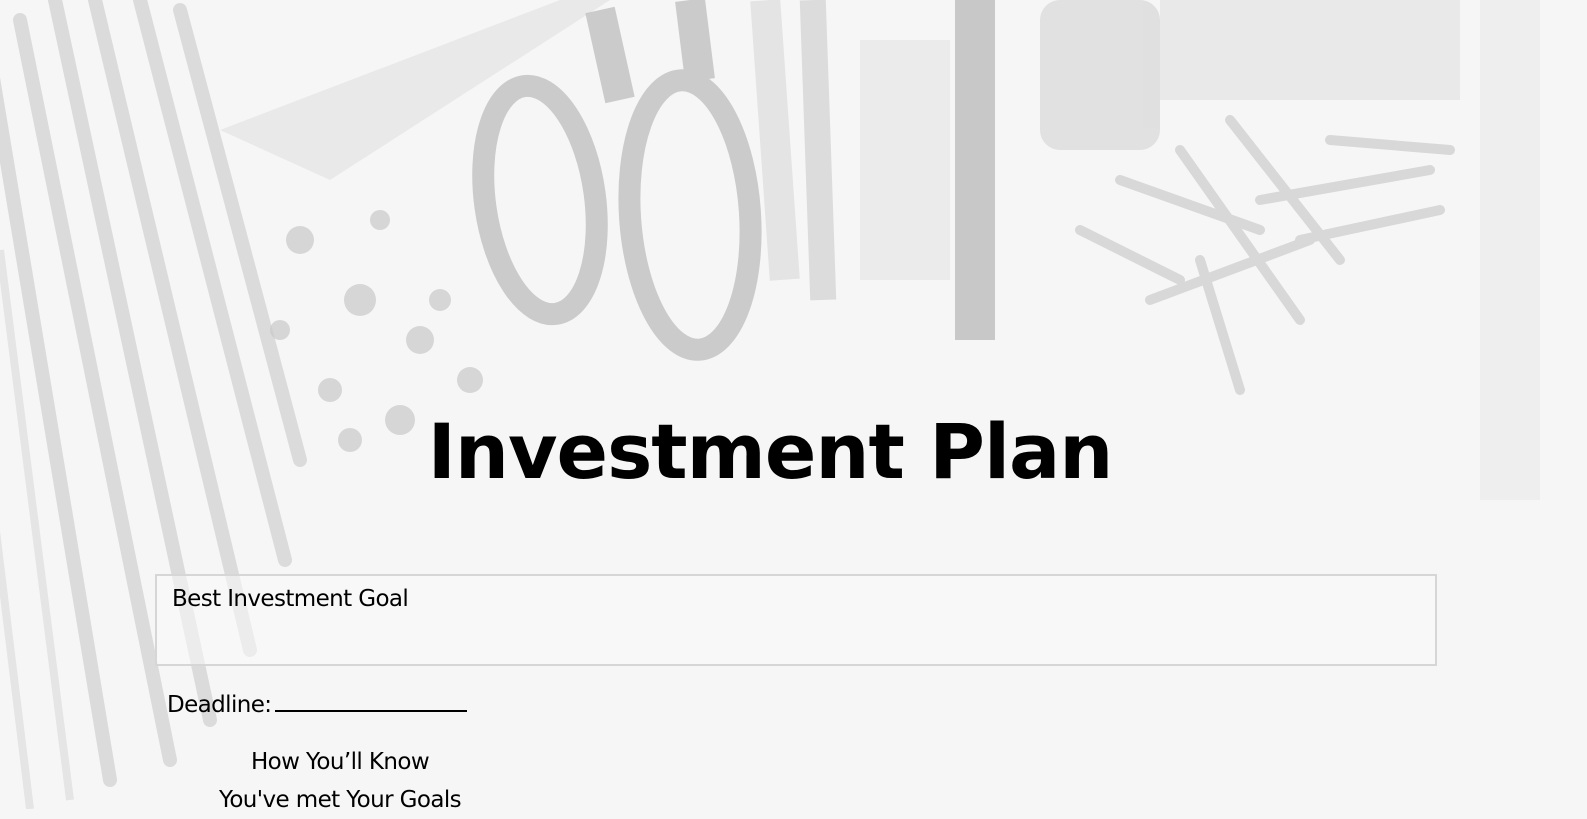 Image resolution: width=1587 pixels, height=819 pixels. I want to click on investment-goal-box: Best Investment Goal, so click(796, 620).